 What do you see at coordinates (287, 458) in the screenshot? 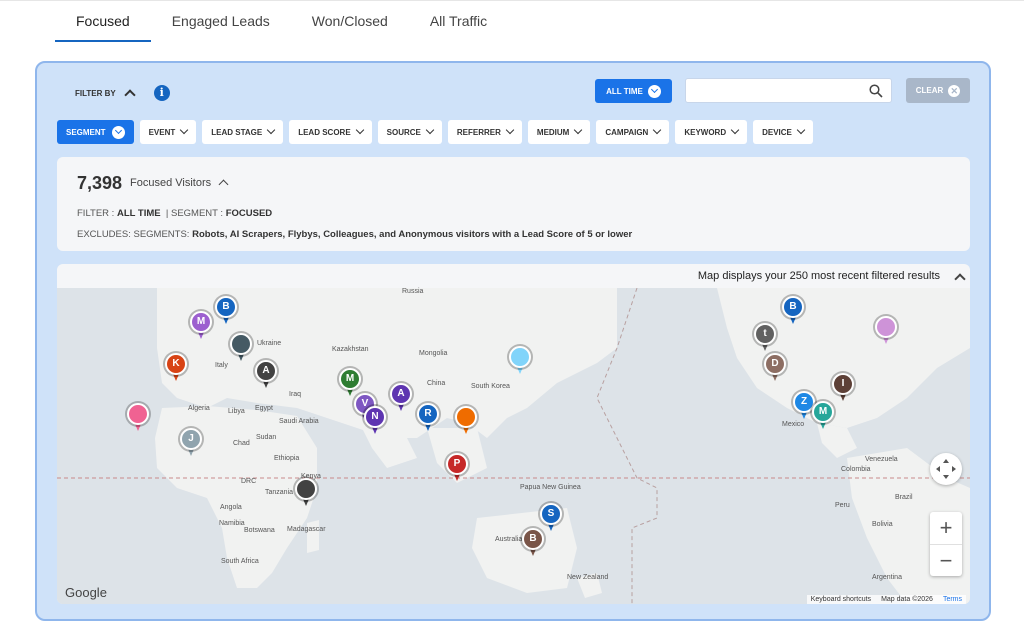
I see `map-label: Ethiopia` at bounding box center [287, 458].